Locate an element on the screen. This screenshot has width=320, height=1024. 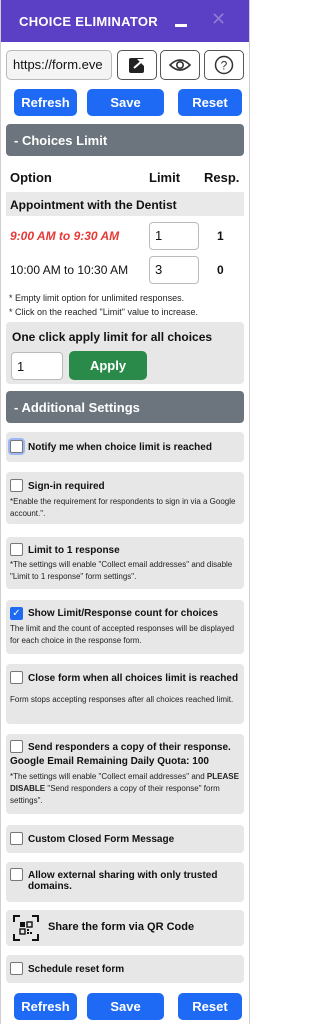
setting-qr-share: Share the form via QR Code is located at coordinates (125, 928).